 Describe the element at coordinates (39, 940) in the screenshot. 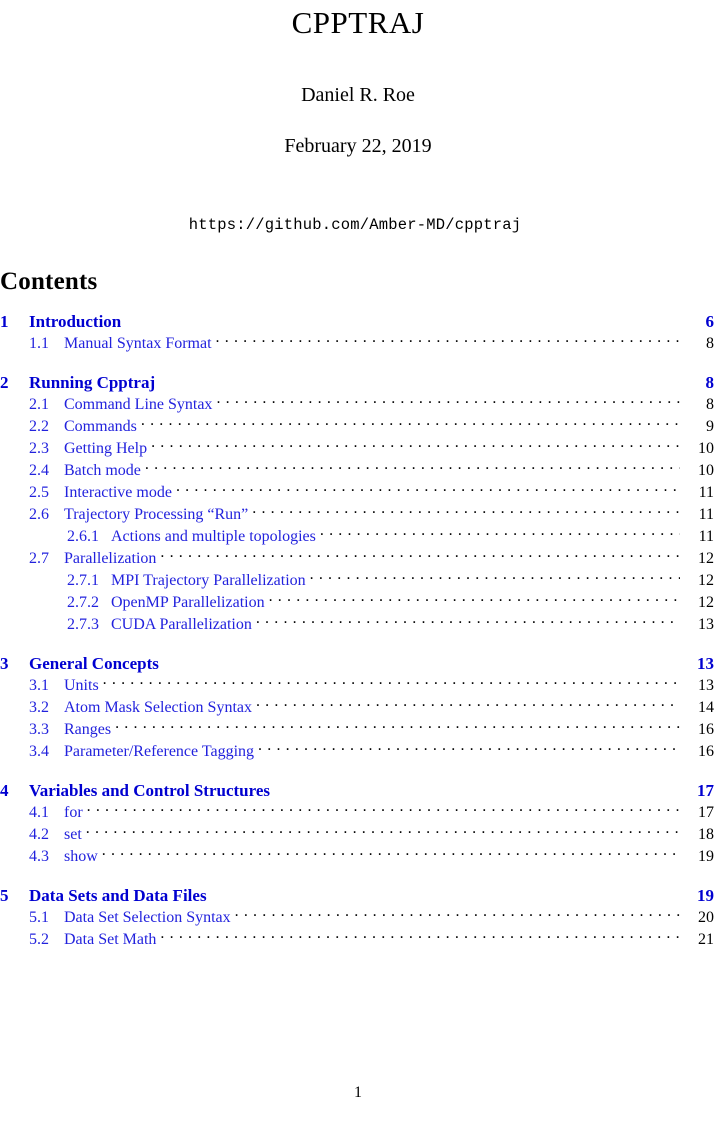

I see `toc-entry-number: 5.2` at that location.